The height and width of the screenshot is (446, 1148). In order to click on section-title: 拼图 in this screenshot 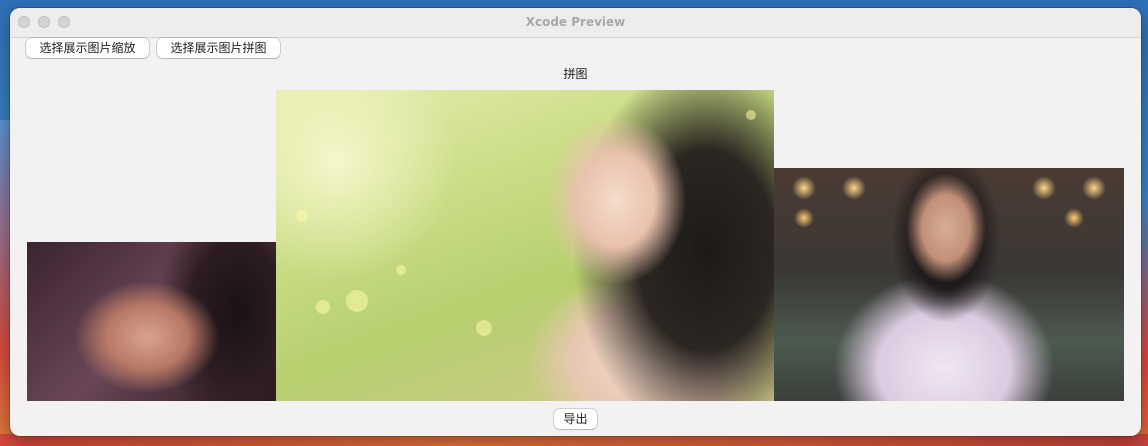, I will do `click(575, 74)`.